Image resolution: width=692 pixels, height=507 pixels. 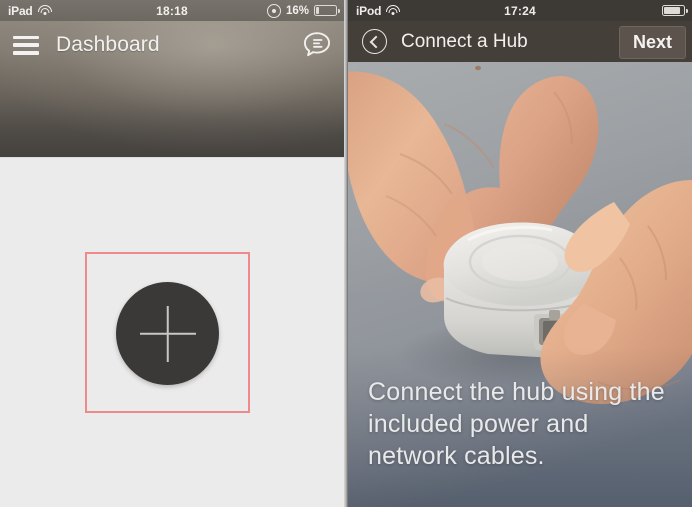 I want to click on left-header: Dashboard, so click(x=172, y=89).